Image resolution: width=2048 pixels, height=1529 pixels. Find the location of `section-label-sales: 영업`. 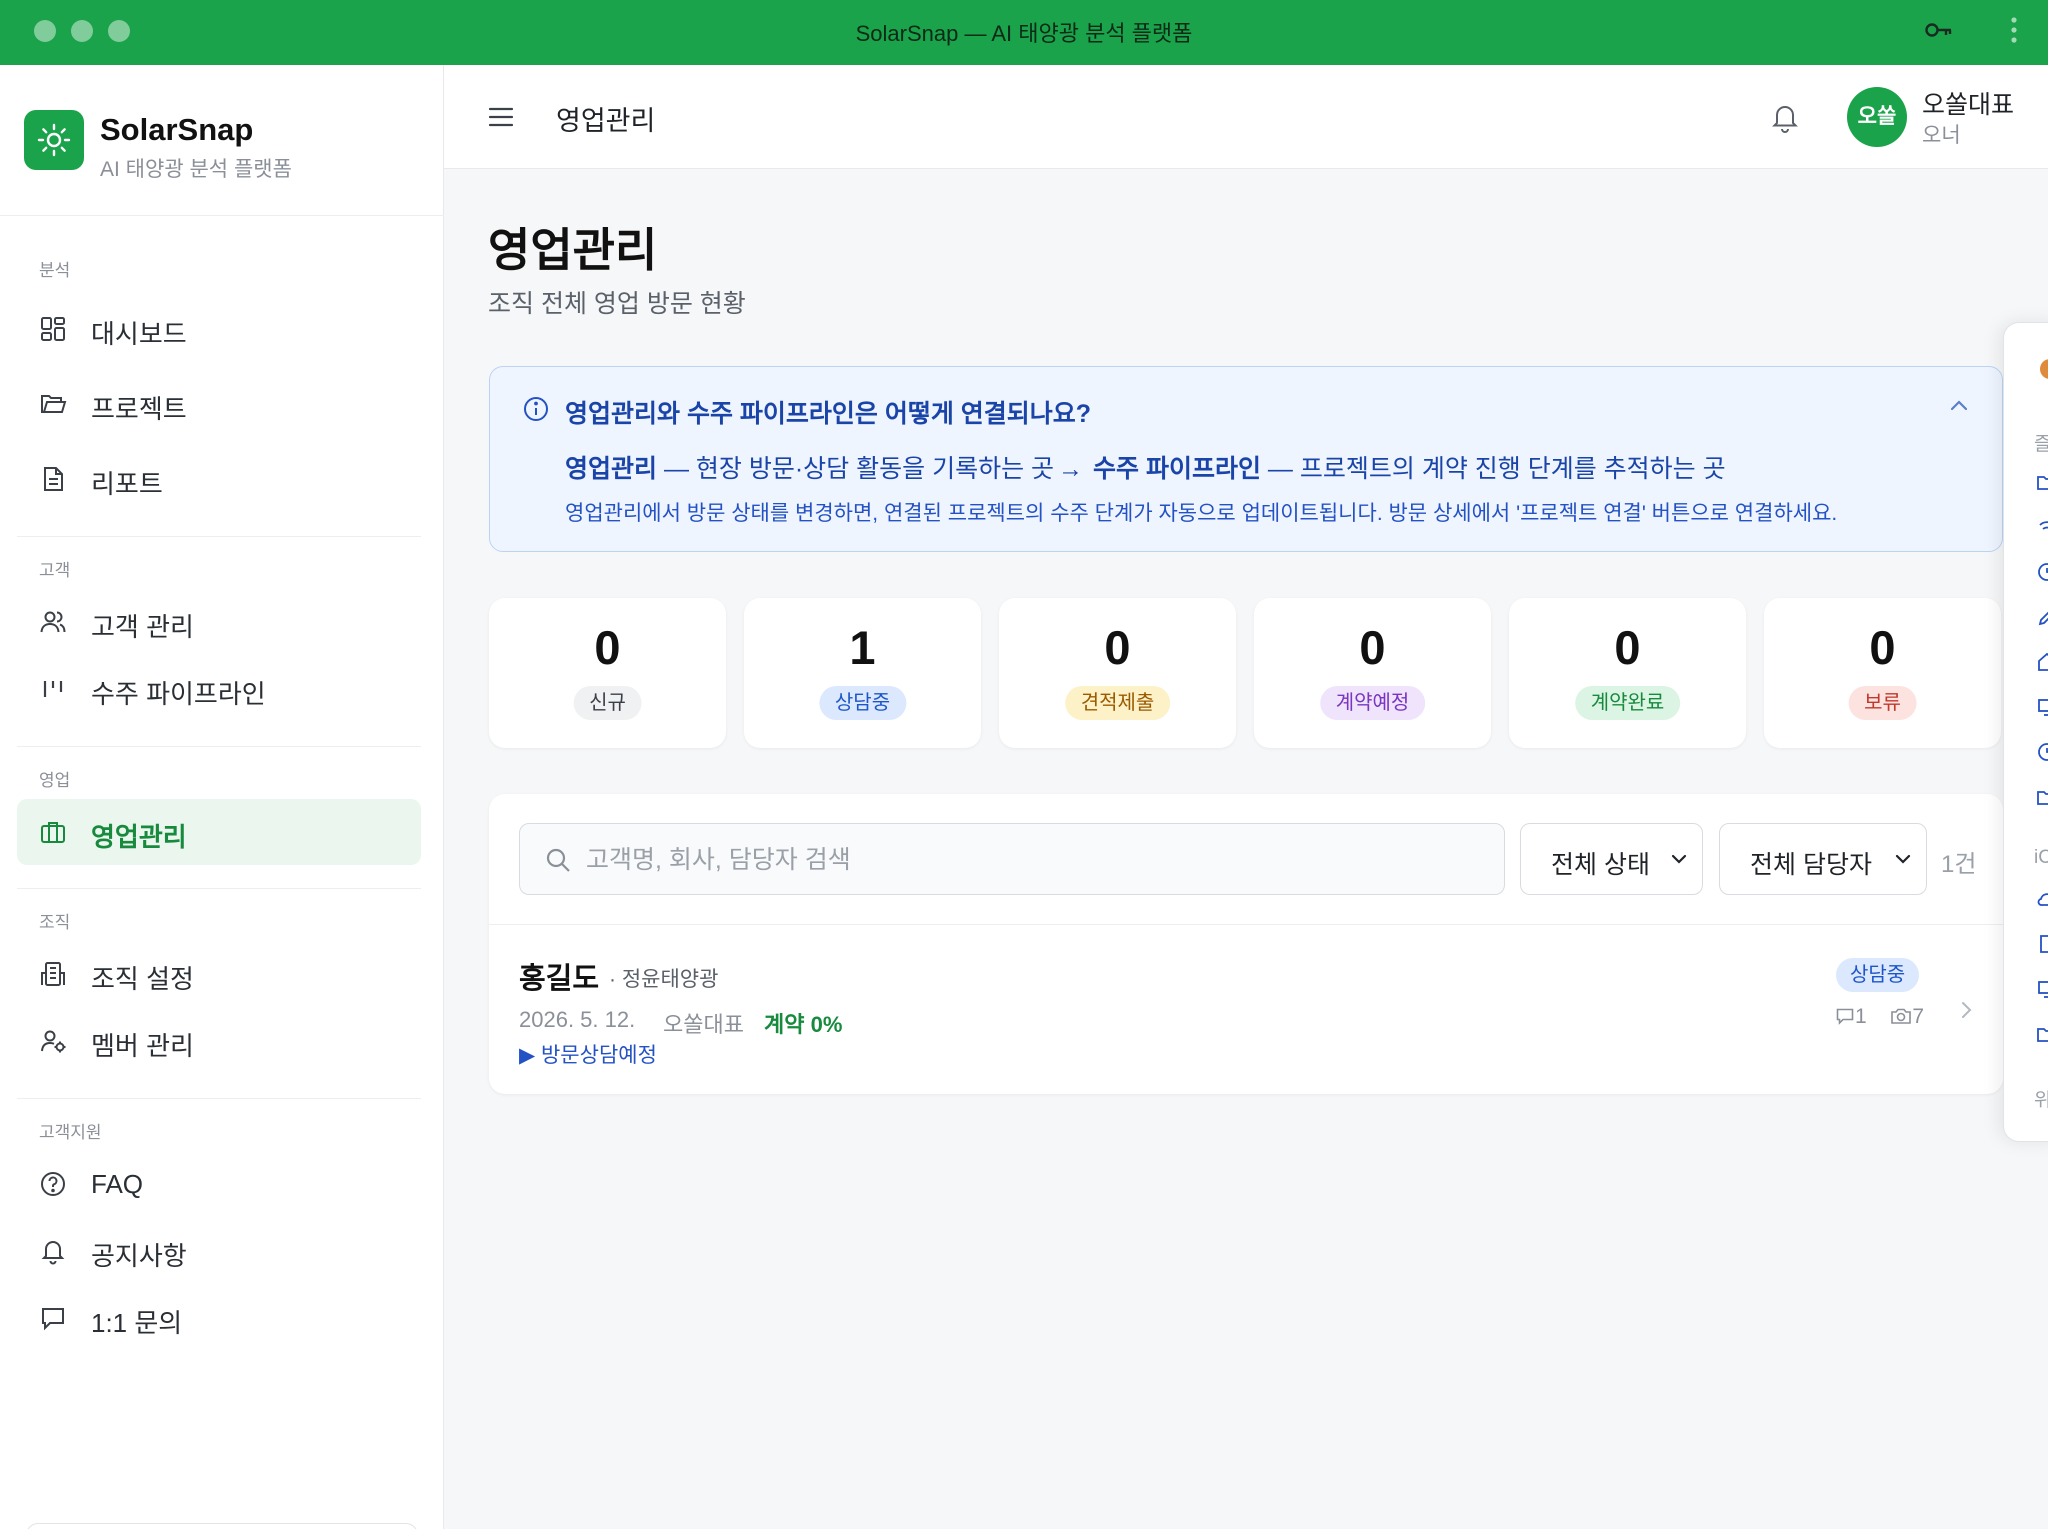

section-label-sales: 영업 is located at coordinates (55, 780).